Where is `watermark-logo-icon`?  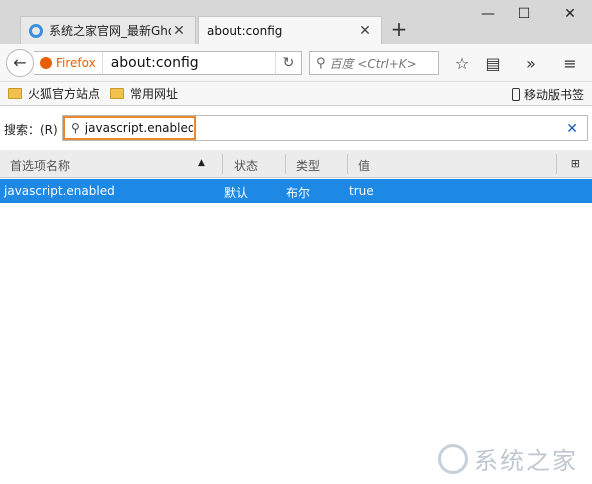 watermark-logo-icon is located at coordinates (453, 458).